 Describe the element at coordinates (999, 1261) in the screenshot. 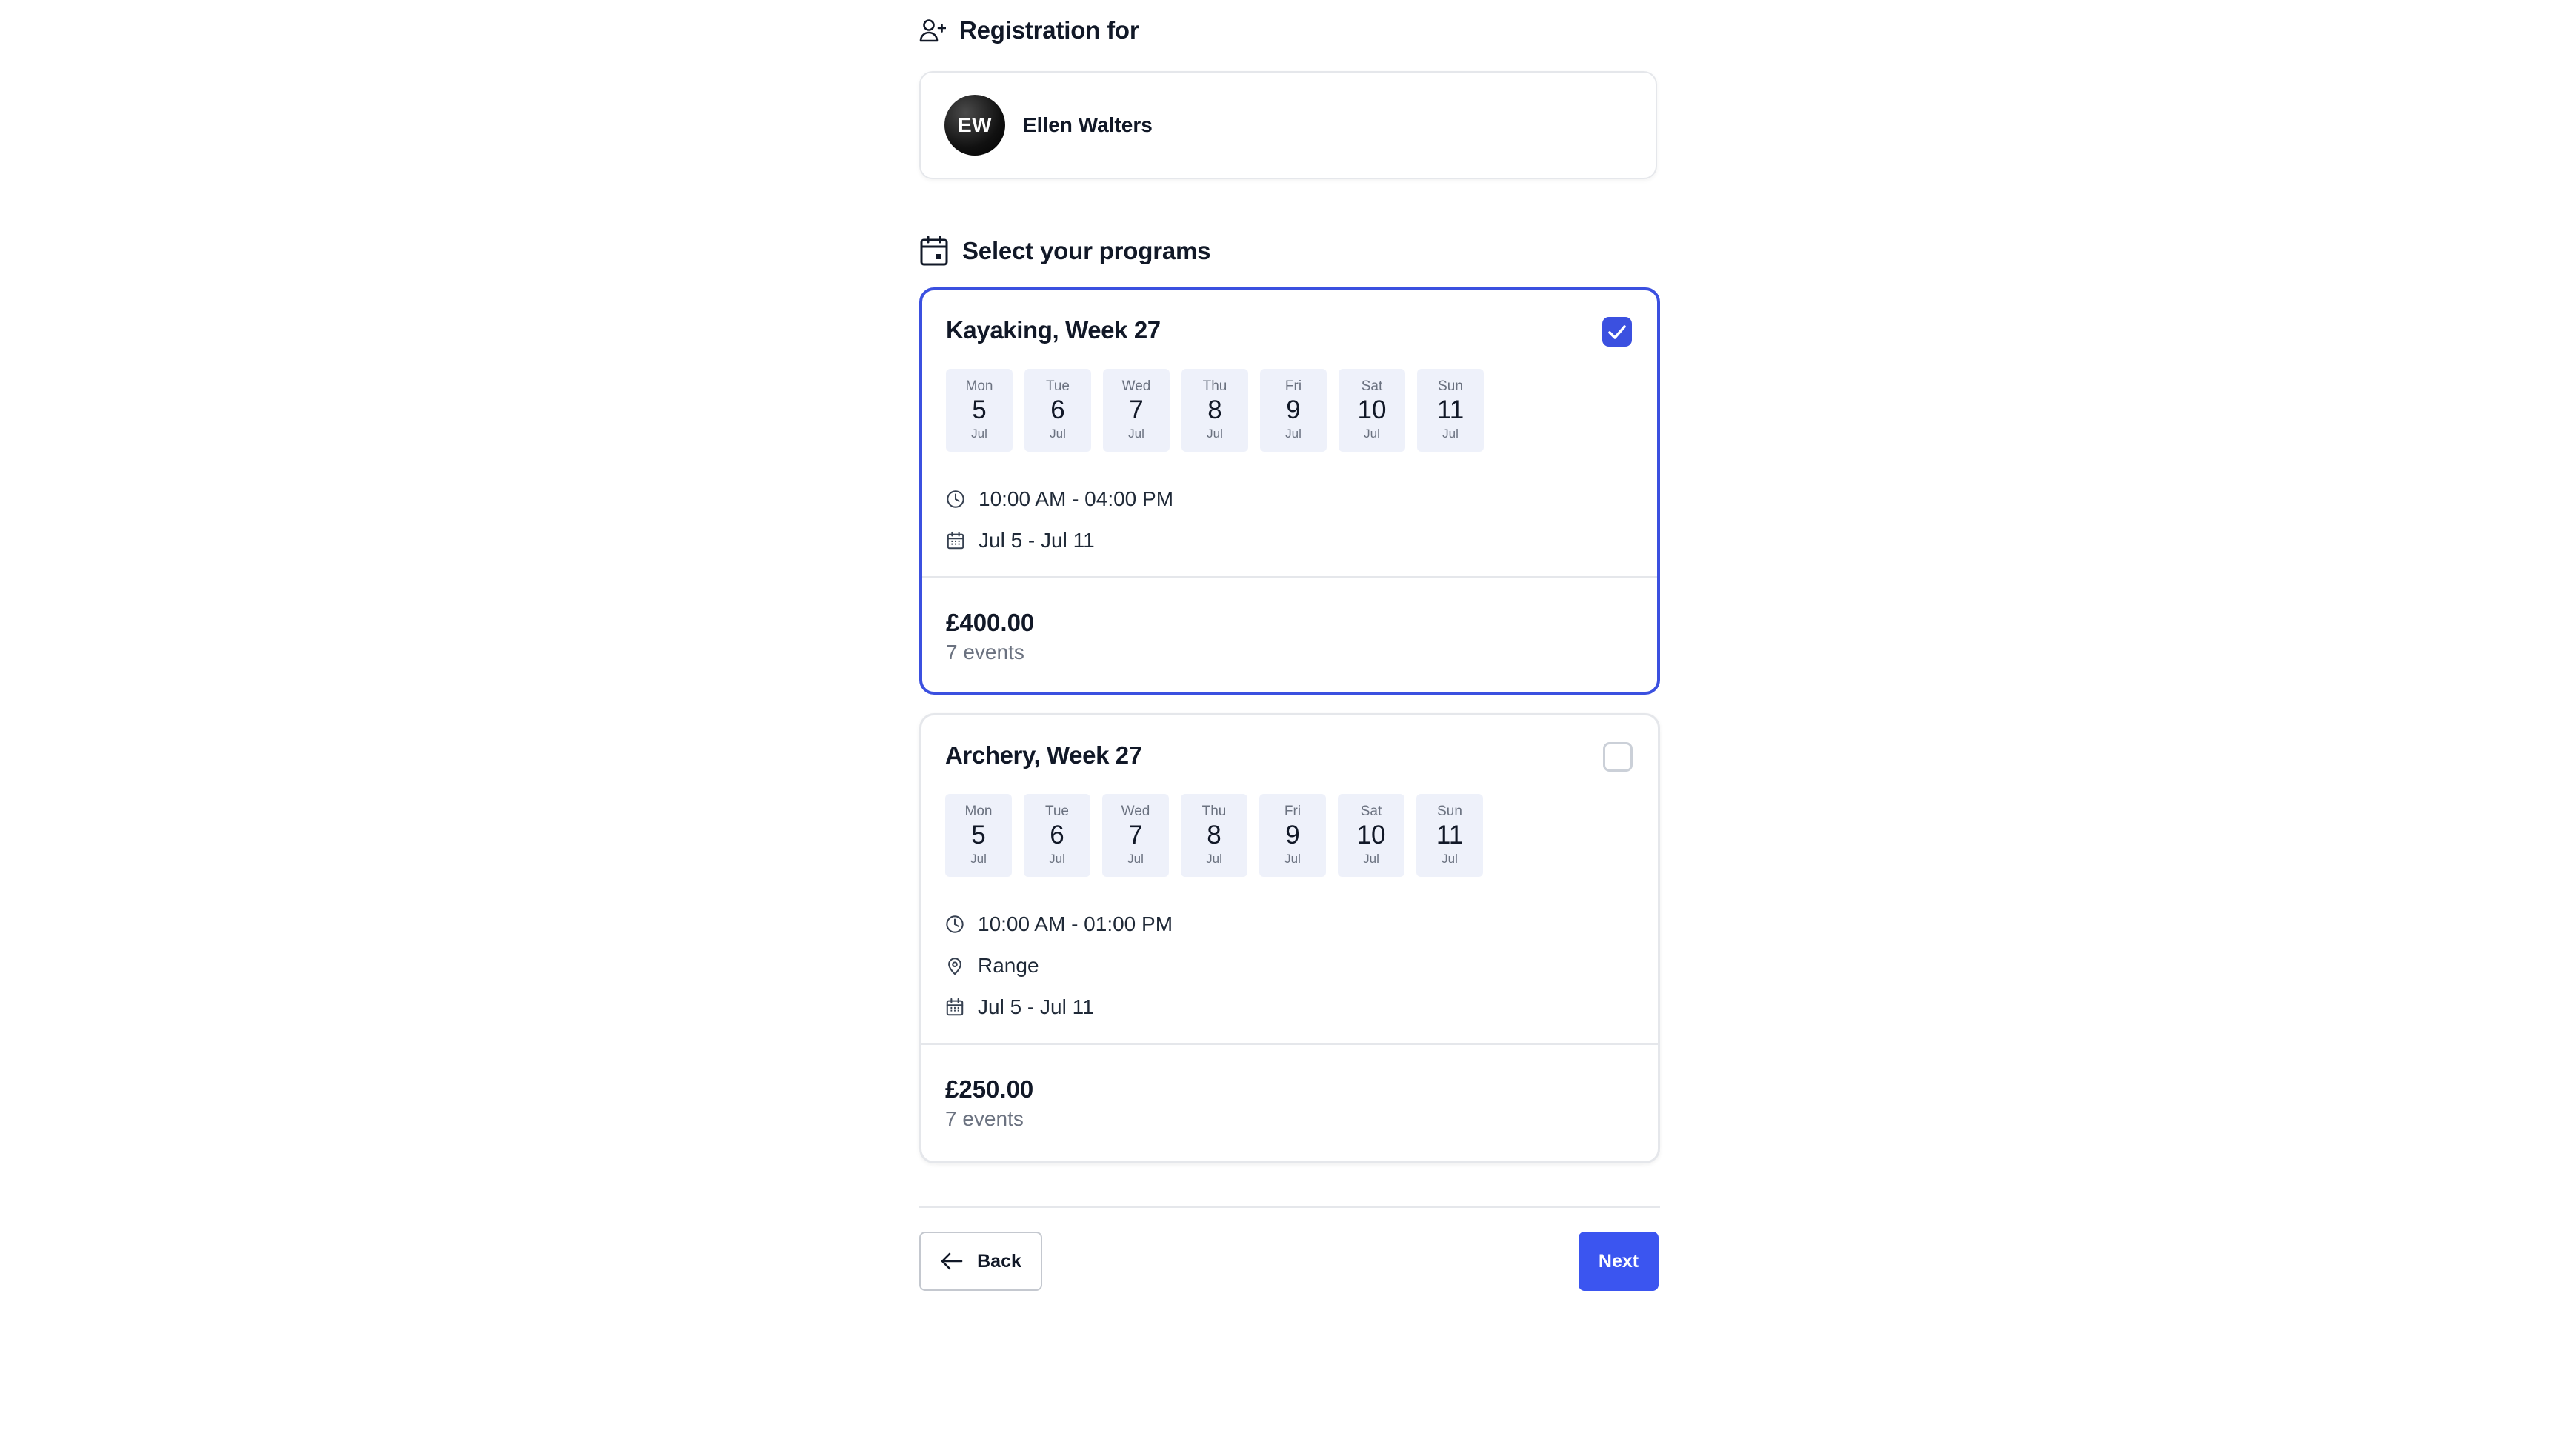

I see `back-label: Back` at that location.